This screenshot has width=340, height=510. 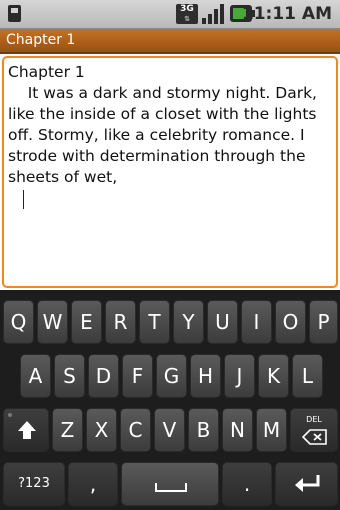 I want to click on key-p: P, so click(x=323, y=322).